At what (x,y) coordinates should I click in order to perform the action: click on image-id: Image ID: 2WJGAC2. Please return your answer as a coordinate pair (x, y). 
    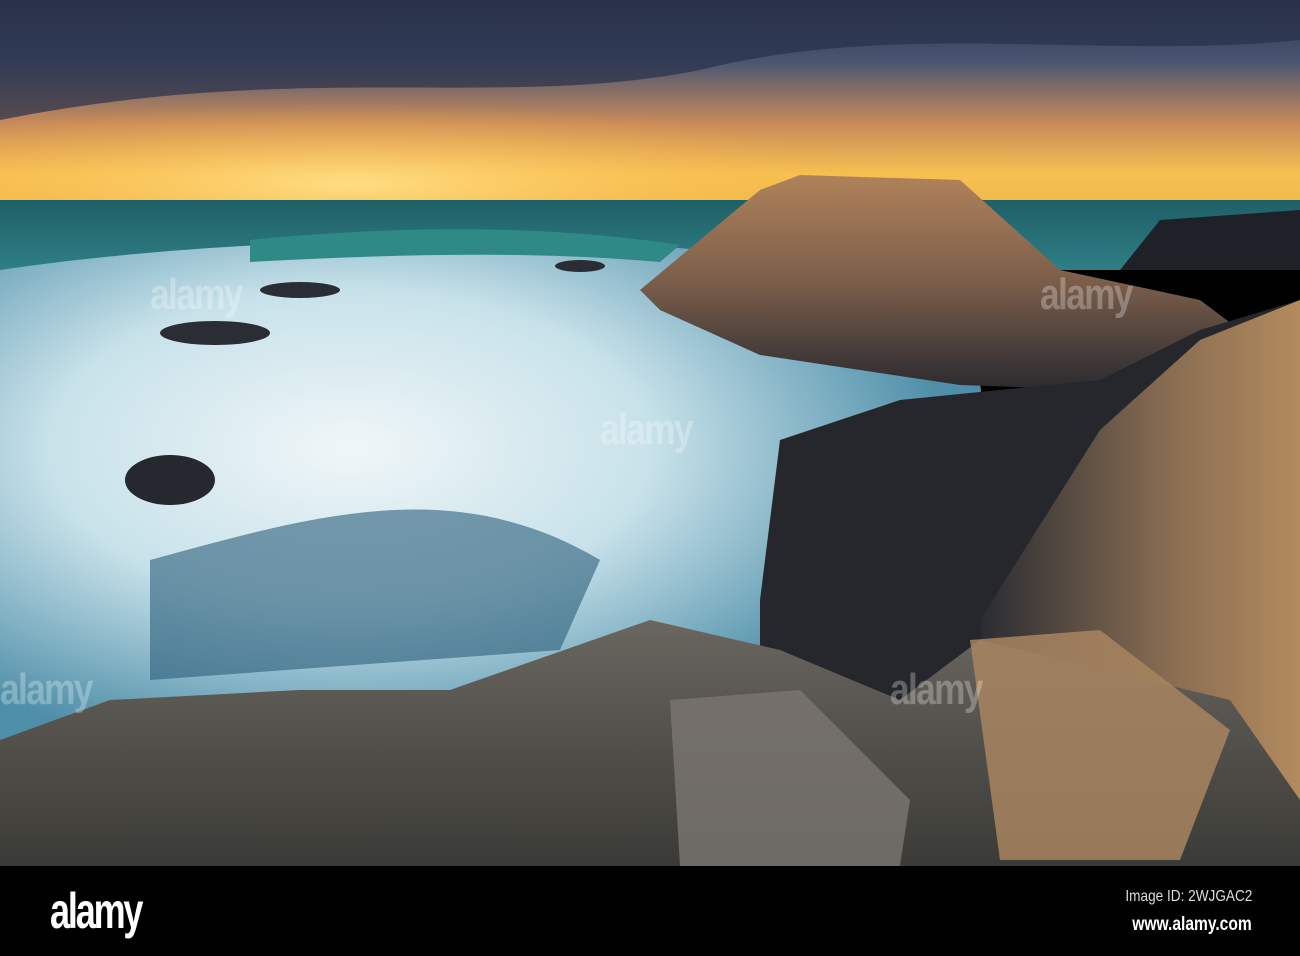
    Looking at the image, I should click on (1188, 896).